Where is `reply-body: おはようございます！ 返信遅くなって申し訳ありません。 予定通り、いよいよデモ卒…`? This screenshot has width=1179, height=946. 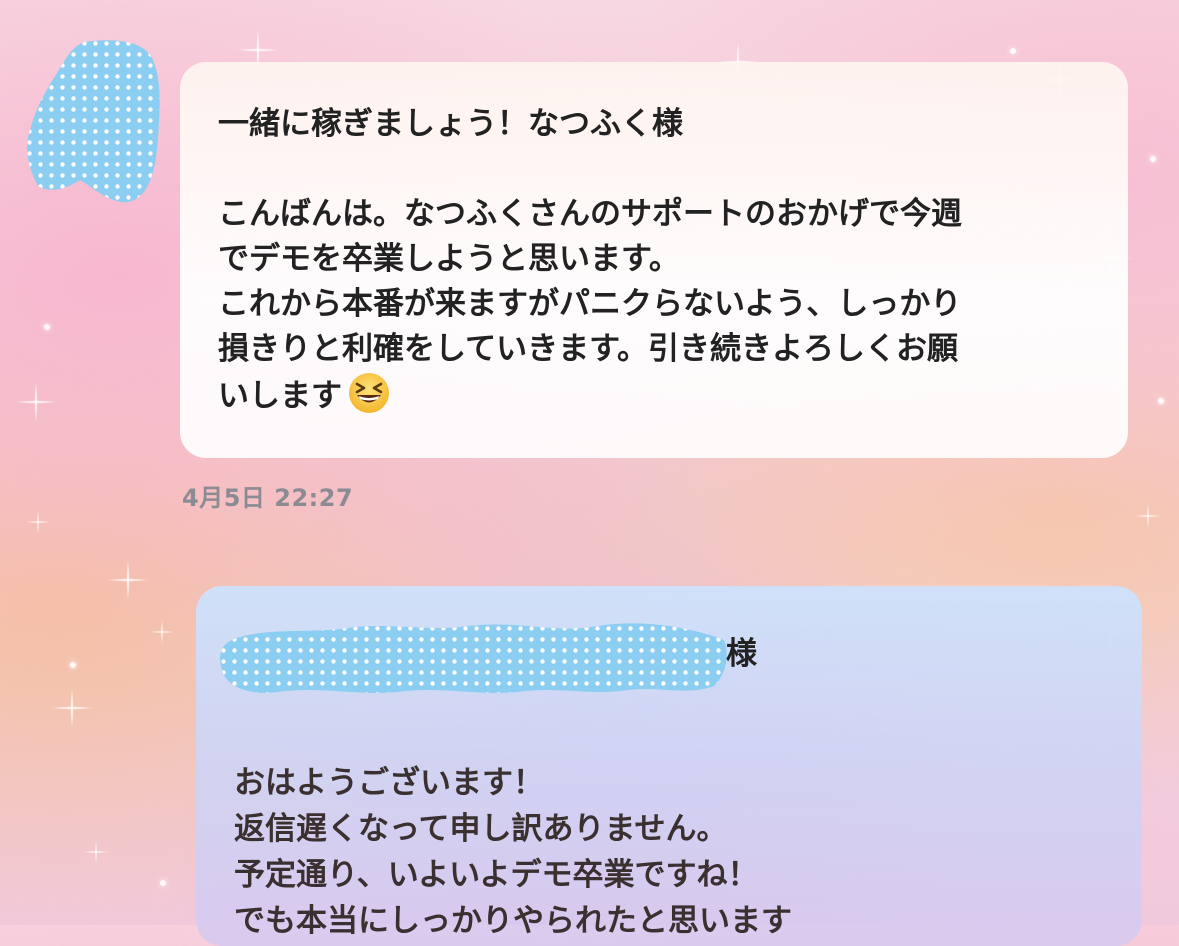 reply-body: おはようございます！ 返信遅くなって申し訳ありません。 予定通り、いよいよデモ卒… is located at coordinates (513, 852).